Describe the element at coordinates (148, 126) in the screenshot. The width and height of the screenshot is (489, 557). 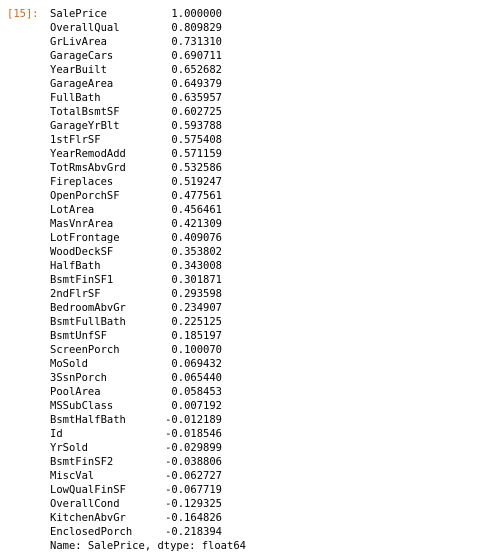
I see `series-row: GarageYrBlt 0.593788` at that location.